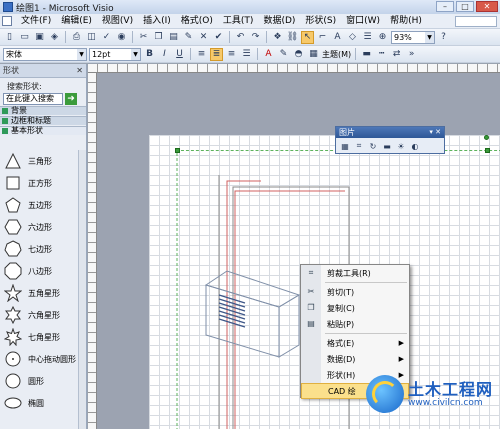 This screenshot has height=429, width=500. I want to click on justify-icon: ☰, so click(246, 54).